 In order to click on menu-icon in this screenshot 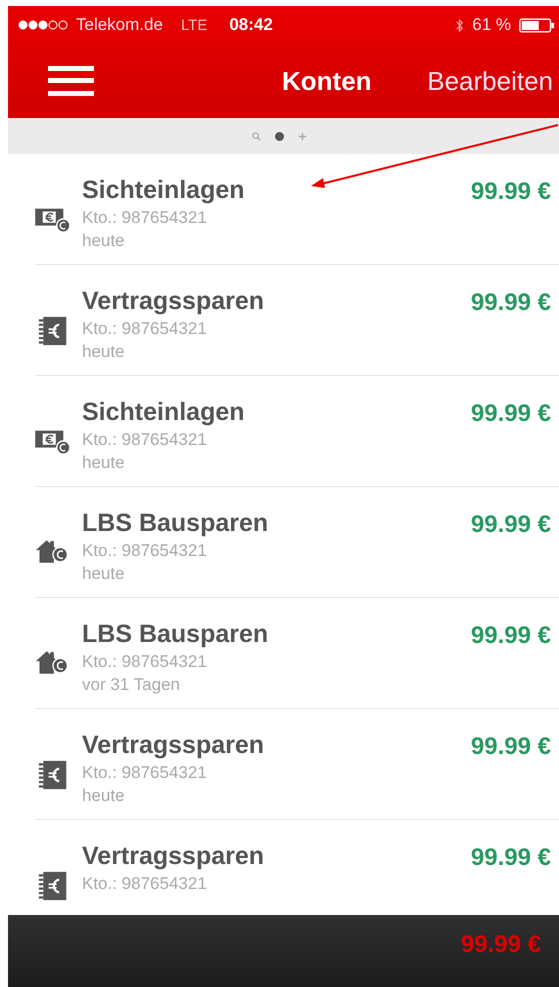, I will do `click(71, 81)`.